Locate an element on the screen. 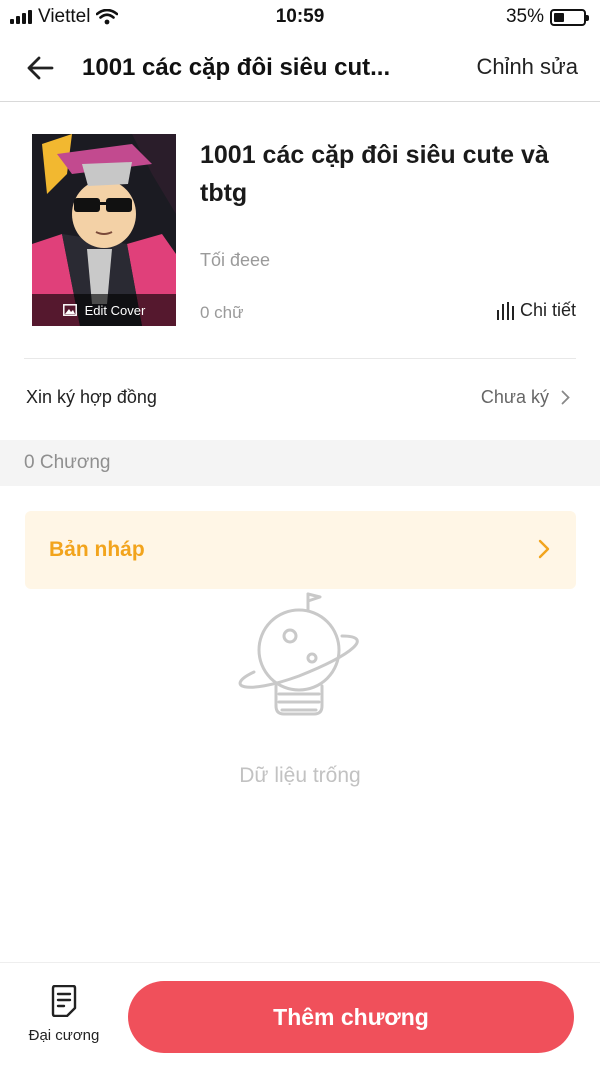 The width and height of the screenshot is (600, 1067). bottom-bar: Đại cương Thêm chương is located at coordinates (300, 1014).